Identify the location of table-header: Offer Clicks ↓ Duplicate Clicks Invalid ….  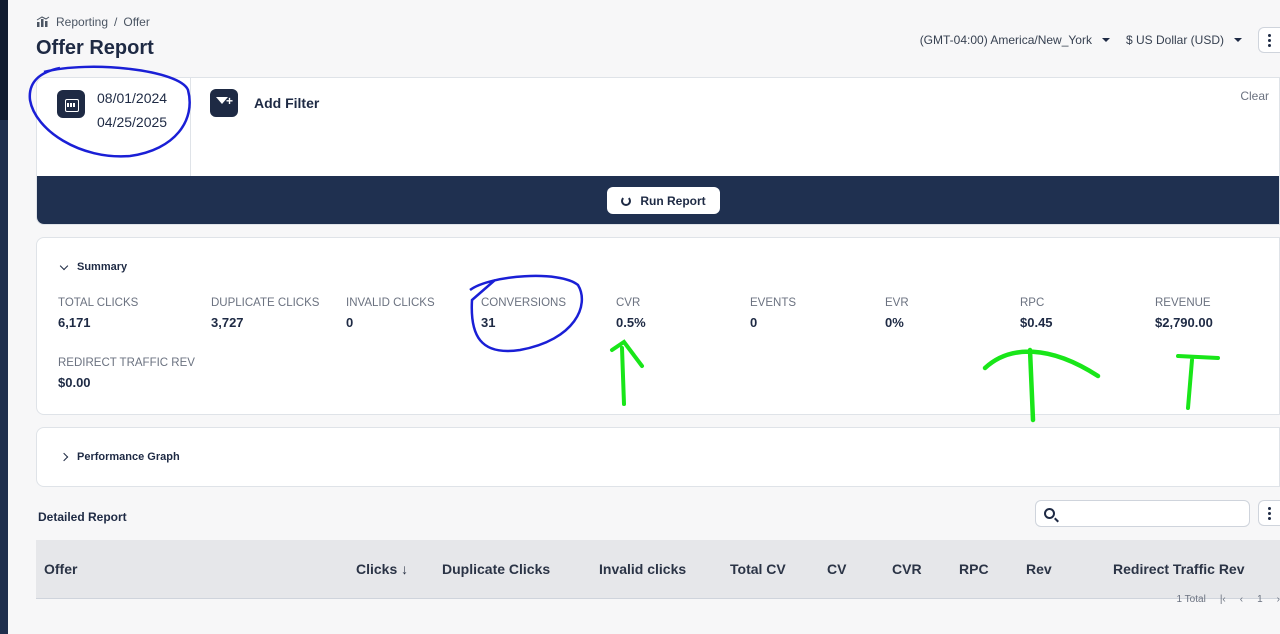
(658, 569).